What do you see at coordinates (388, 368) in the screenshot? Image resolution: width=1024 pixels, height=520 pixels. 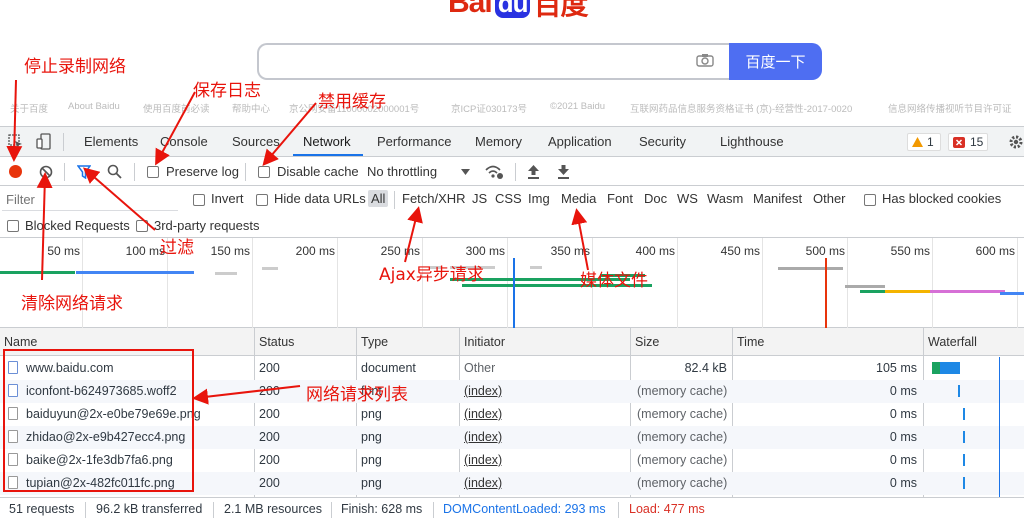 I see `request-type: document` at bounding box center [388, 368].